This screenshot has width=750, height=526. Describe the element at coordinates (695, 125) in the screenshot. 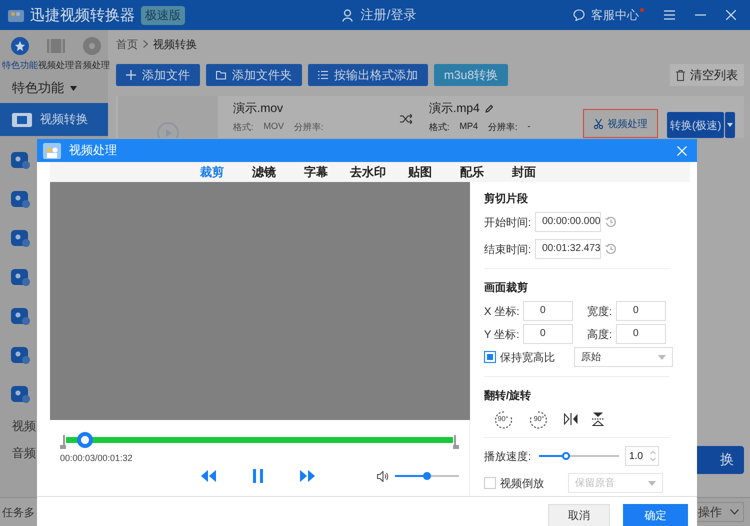

I see `convert-button: 转换(极速)` at that location.